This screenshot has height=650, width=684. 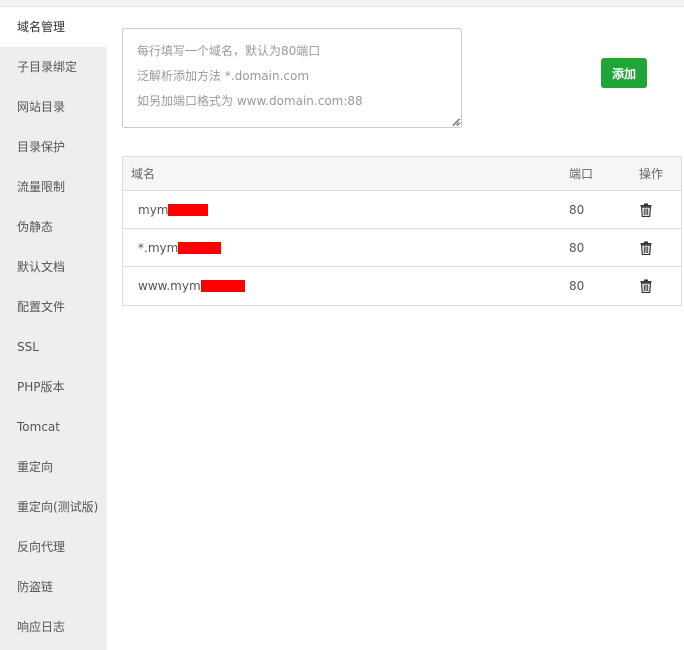 I want to click on sidebar-item-response-log: 响应日志, so click(x=53, y=627).